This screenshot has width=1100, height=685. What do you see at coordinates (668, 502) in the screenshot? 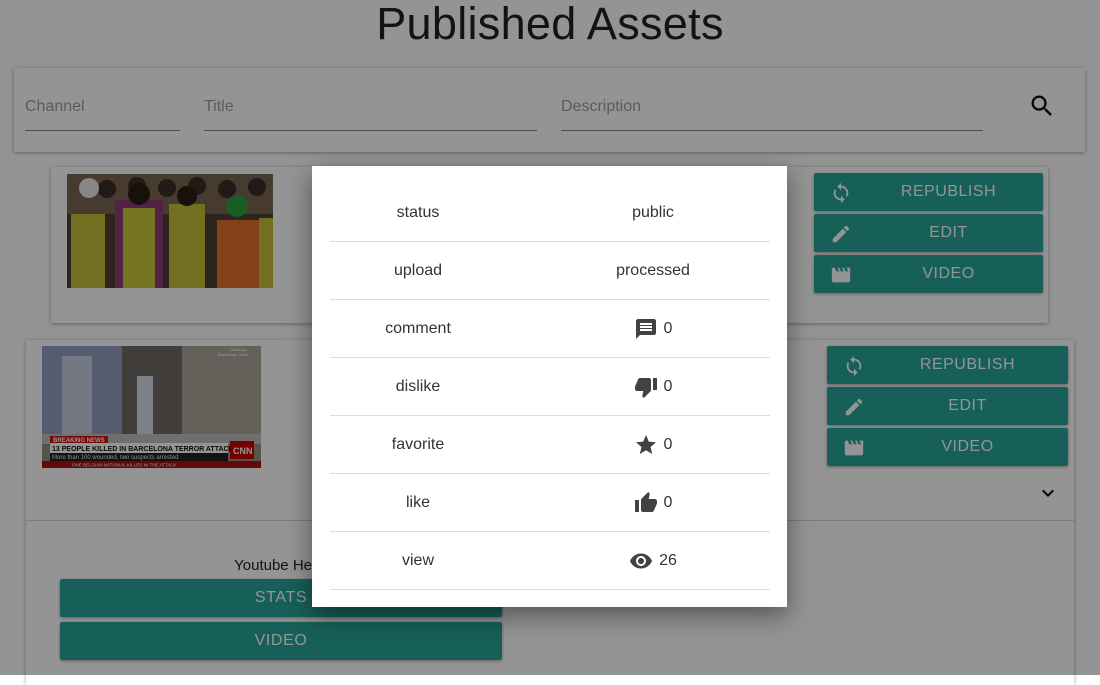
I see `like-count: 0` at bounding box center [668, 502].